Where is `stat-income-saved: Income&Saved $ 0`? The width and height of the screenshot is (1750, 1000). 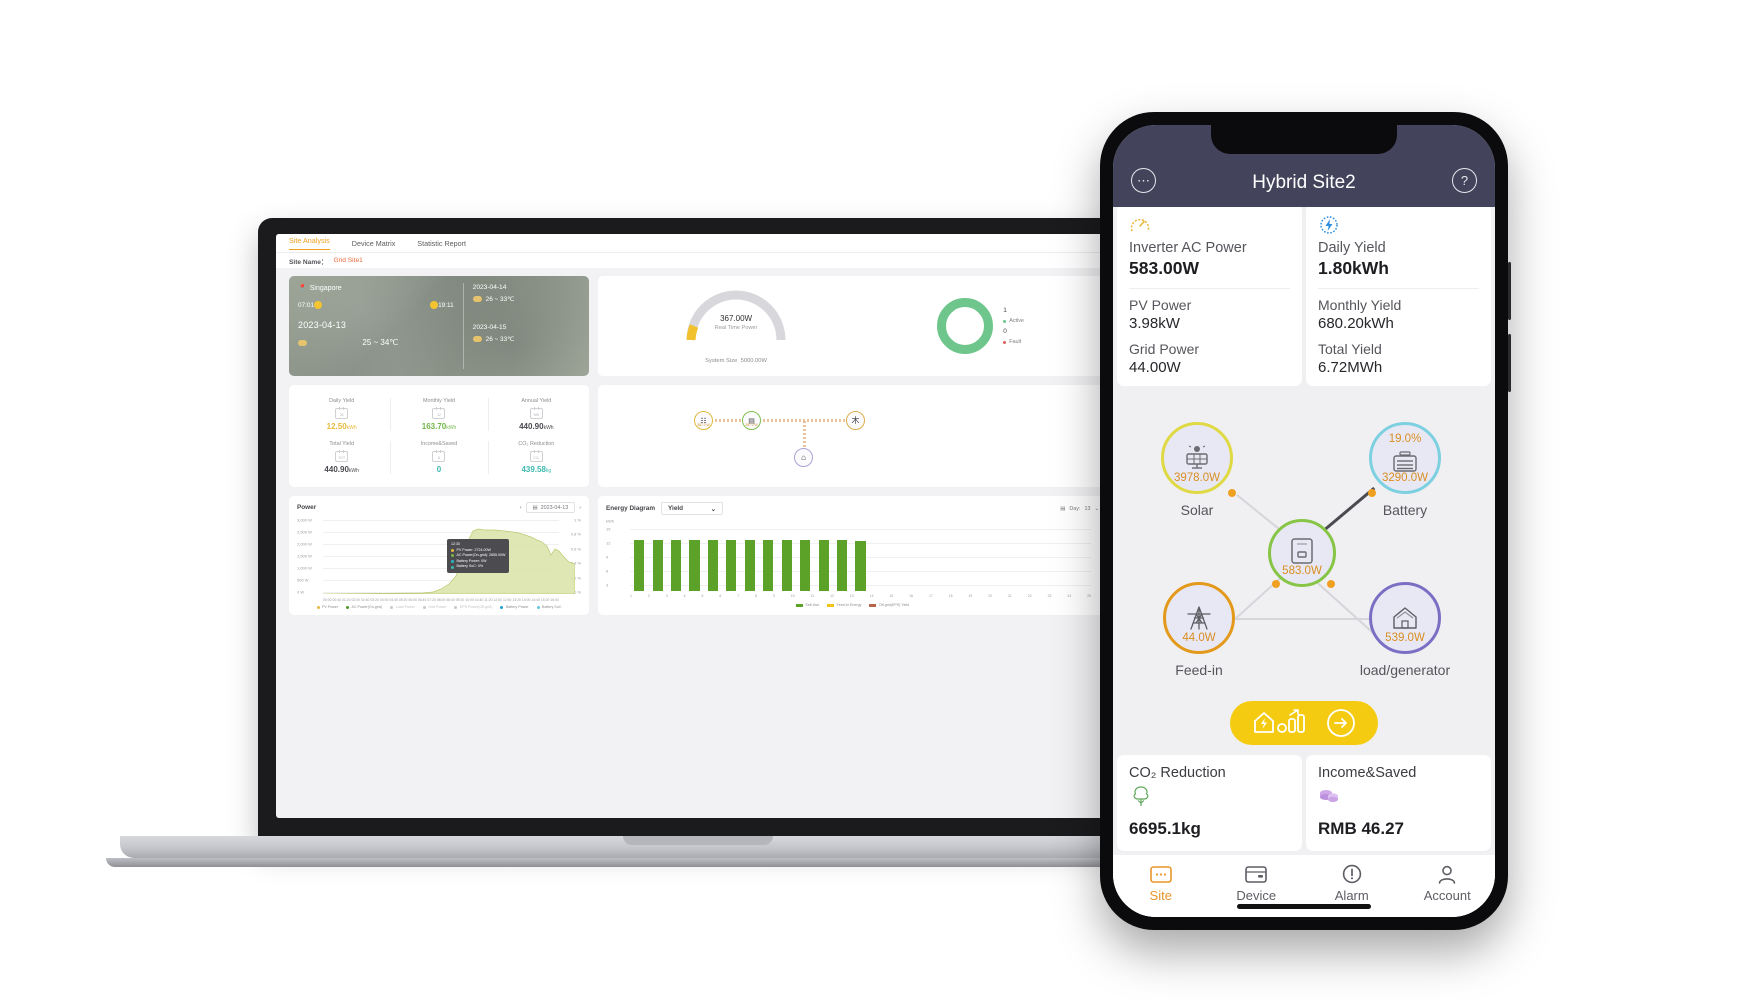
stat-income-saved: Income&Saved $ 0 is located at coordinates (438, 457).